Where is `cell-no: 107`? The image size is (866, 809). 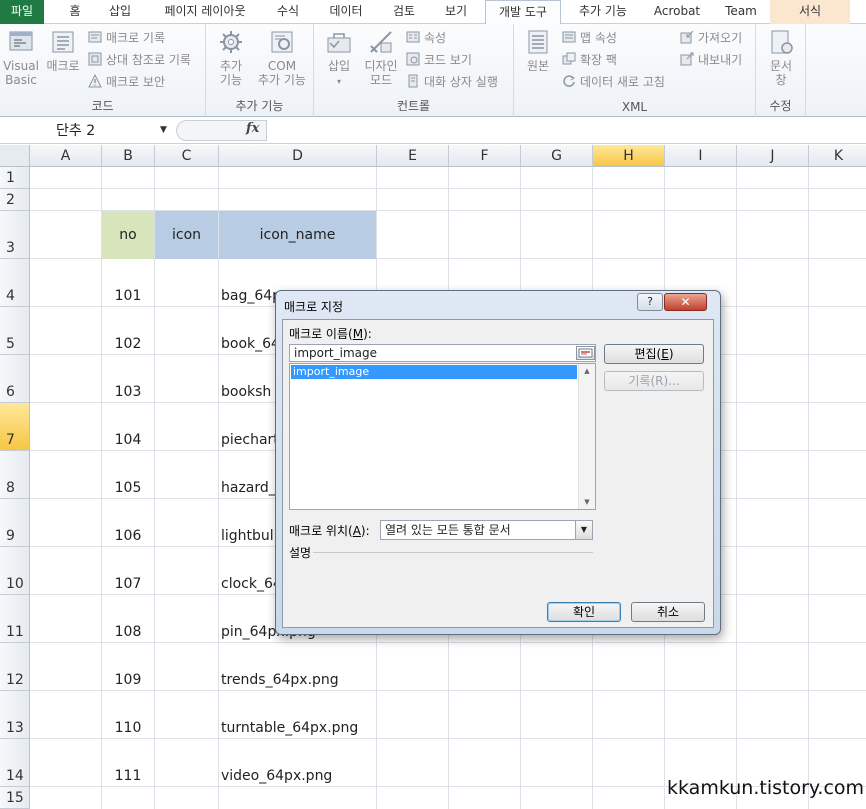
cell-no: 107 is located at coordinates (128, 584).